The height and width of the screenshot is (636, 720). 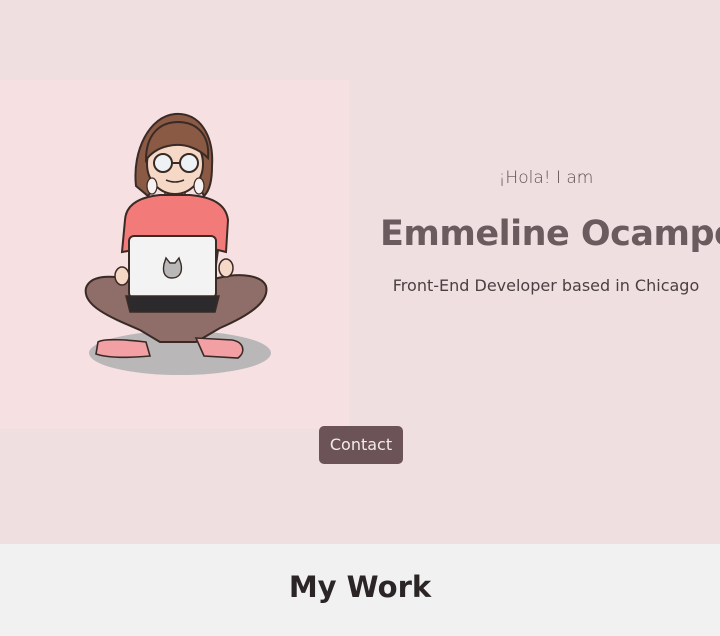 I want to click on greeting-text: ¡Hola! I am, so click(x=546, y=178).